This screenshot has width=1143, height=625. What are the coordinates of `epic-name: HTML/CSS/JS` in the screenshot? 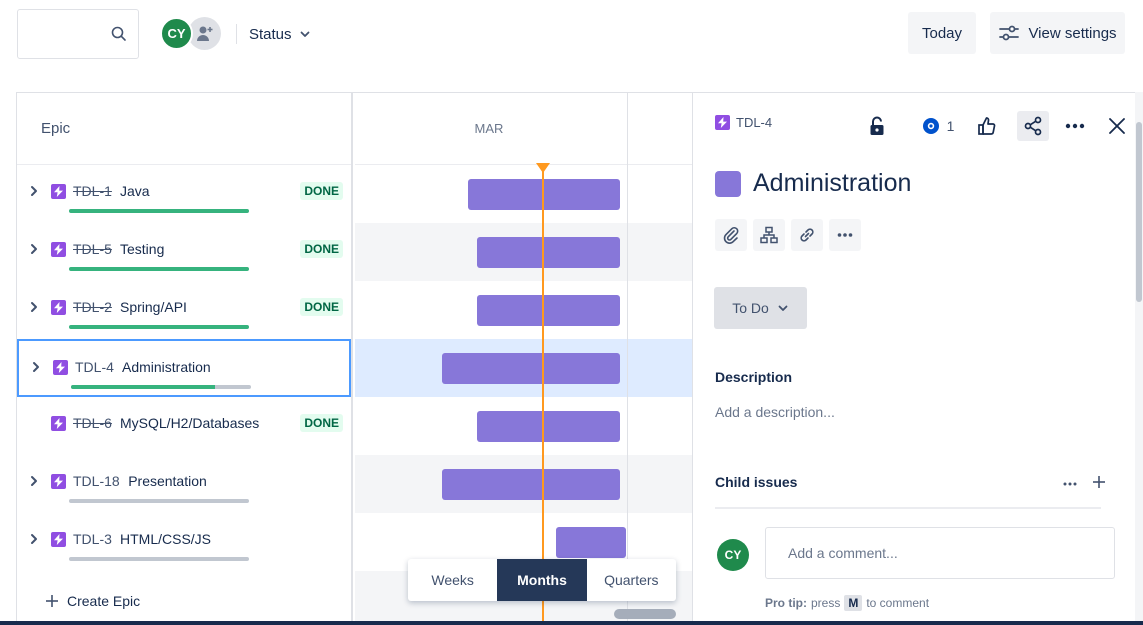 It's located at (165, 539).